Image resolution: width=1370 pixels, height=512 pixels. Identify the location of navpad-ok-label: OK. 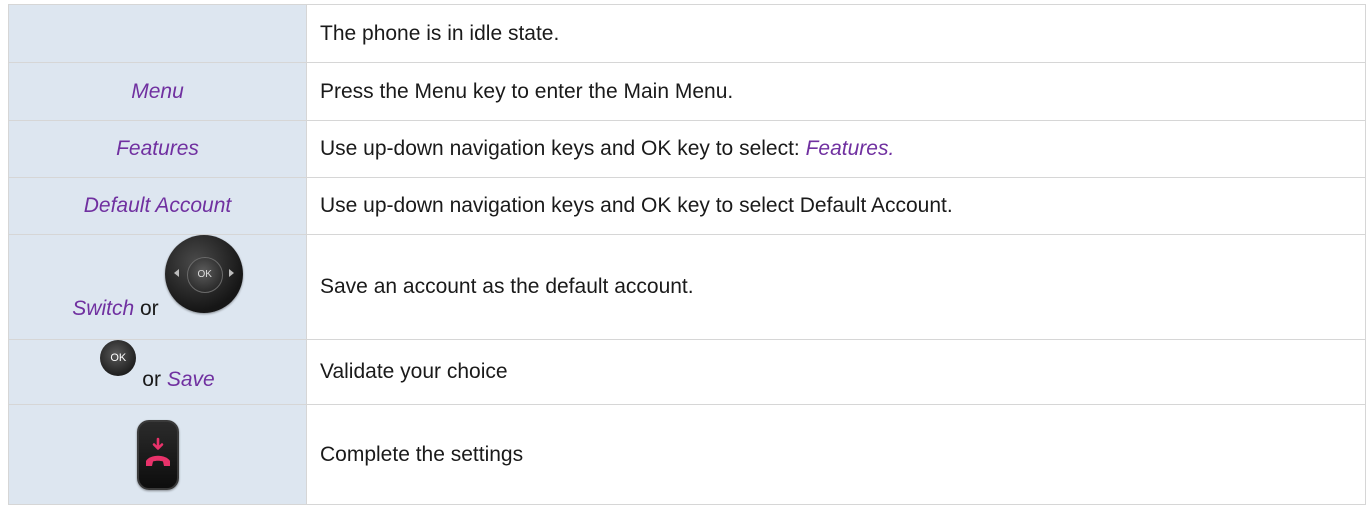
(204, 275).